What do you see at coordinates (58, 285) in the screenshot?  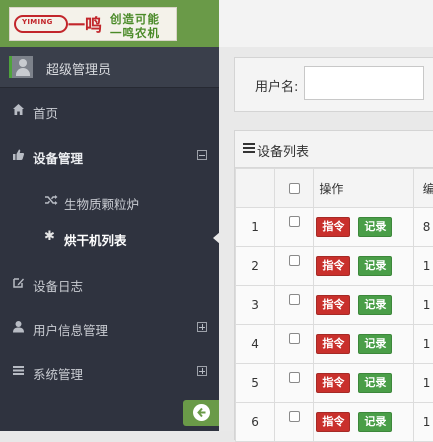 I see `sidebar-item-label: 设备日志` at bounding box center [58, 285].